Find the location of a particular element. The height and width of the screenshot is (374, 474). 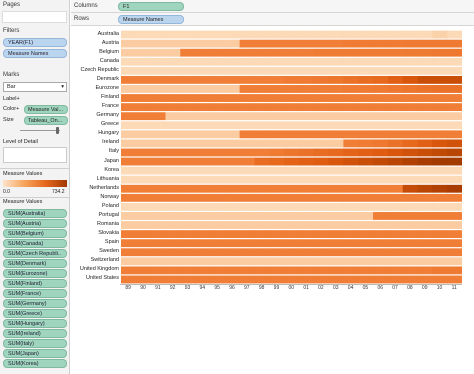

measure-value-pill: SUM(Italy) is located at coordinates (35, 343).